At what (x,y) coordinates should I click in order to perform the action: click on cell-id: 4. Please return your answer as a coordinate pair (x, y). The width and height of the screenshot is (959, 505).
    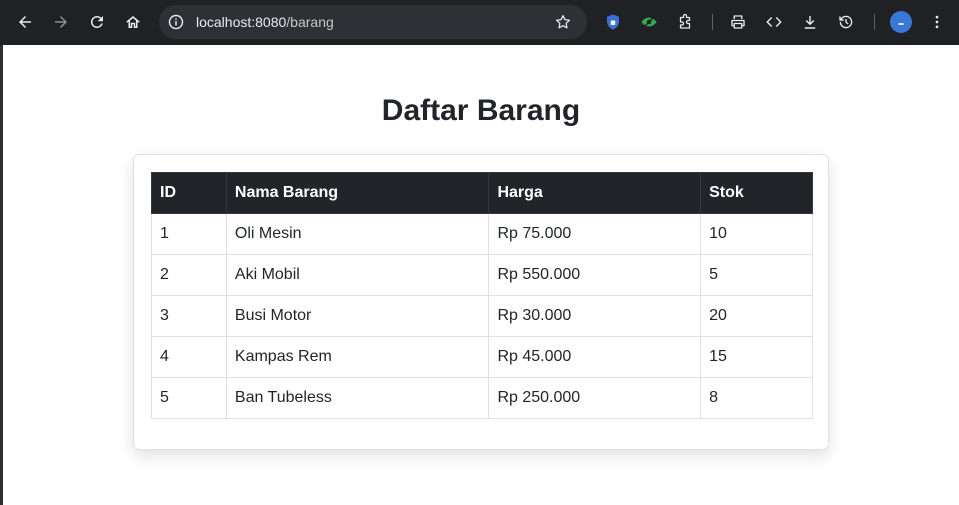
    Looking at the image, I should click on (189, 357).